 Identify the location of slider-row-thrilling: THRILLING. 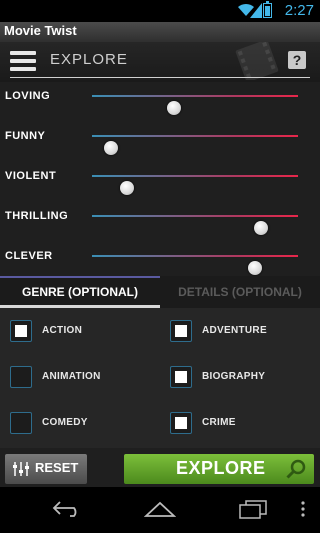
(160, 222).